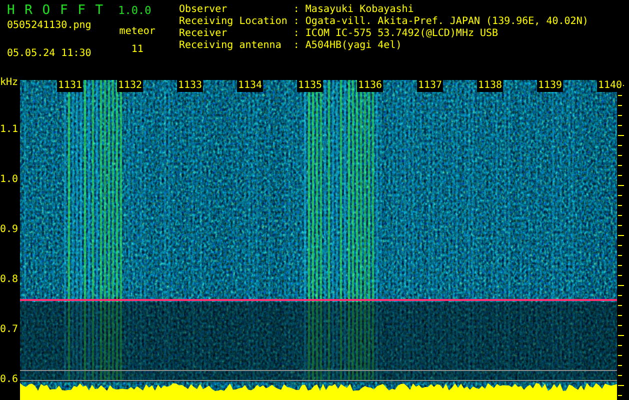 The height and width of the screenshot is (400, 629). What do you see at coordinates (130, 86) in the screenshot?
I see `time-label: 1132` at bounding box center [130, 86].